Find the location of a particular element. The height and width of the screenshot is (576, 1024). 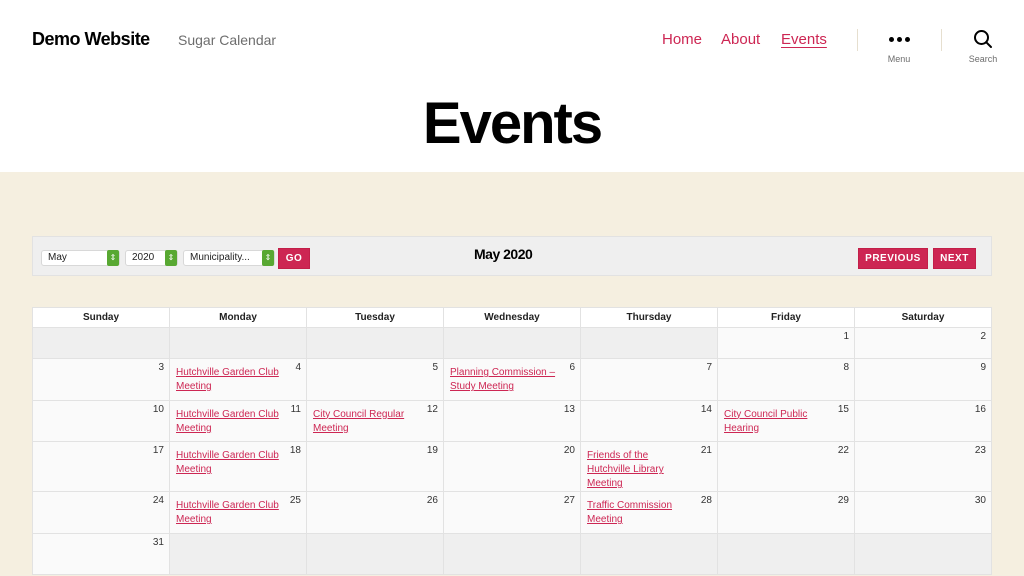

nav-item-about: About is located at coordinates (740, 39).